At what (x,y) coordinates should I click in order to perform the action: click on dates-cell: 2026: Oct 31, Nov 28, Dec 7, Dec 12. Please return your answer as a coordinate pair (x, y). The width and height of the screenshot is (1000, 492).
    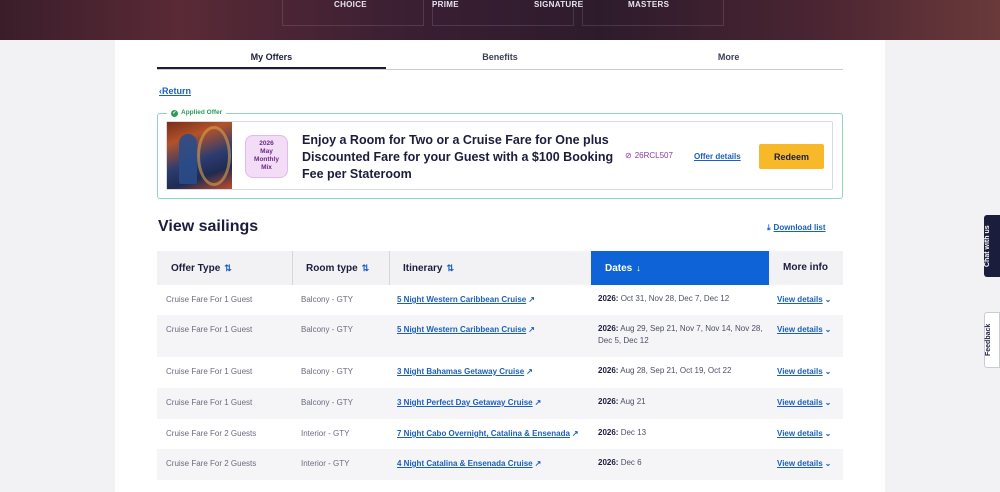
    Looking at the image, I should click on (680, 299).